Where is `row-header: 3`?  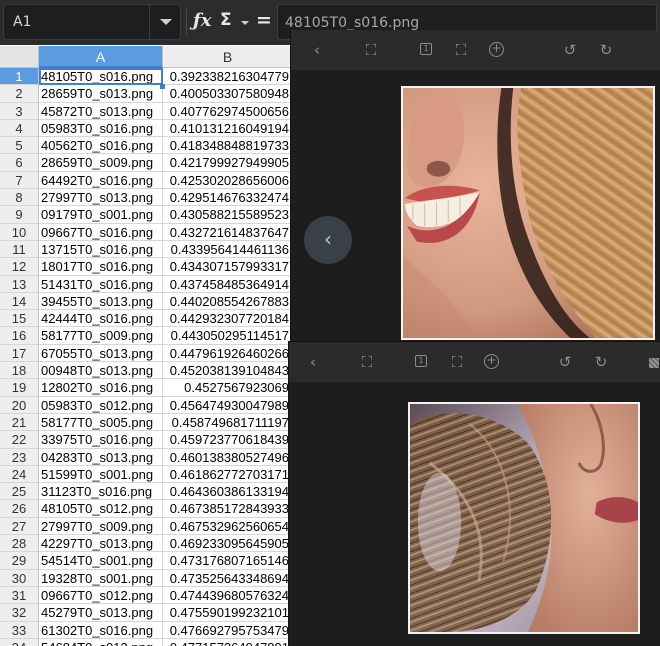
row-header: 3 is located at coordinates (19, 111).